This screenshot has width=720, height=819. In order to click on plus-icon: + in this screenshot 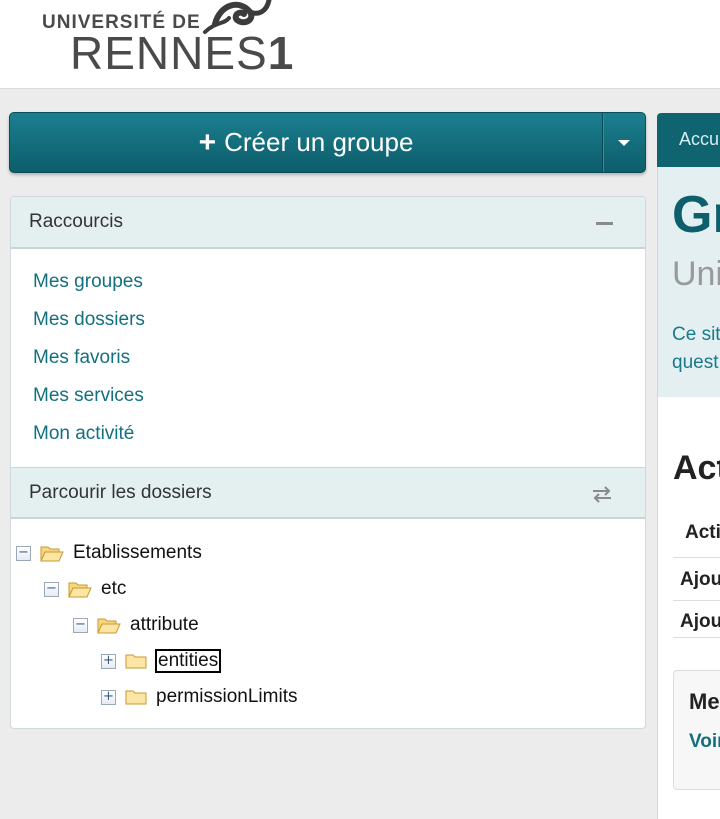, I will do `click(207, 142)`.